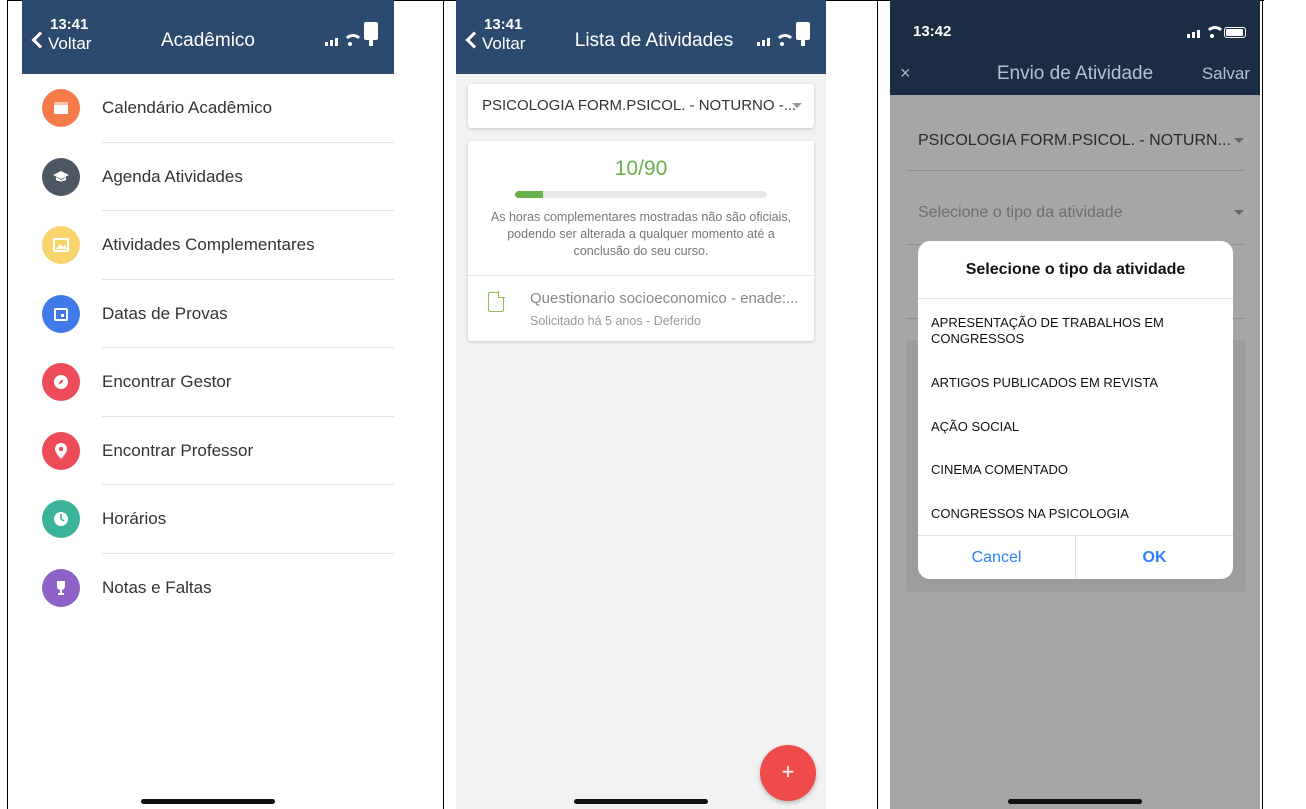 The height and width of the screenshot is (809, 1306). Describe the element at coordinates (187, 108) in the screenshot. I see `menu-label: Calendário Acadêmico` at that location.